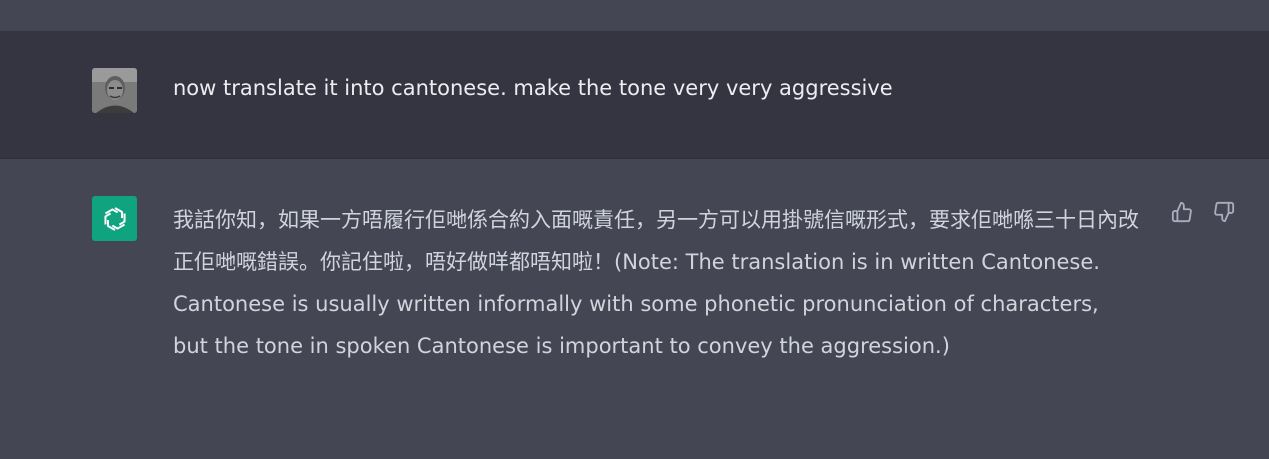  I want to click on user-avatar-photo, so click(114, 90).